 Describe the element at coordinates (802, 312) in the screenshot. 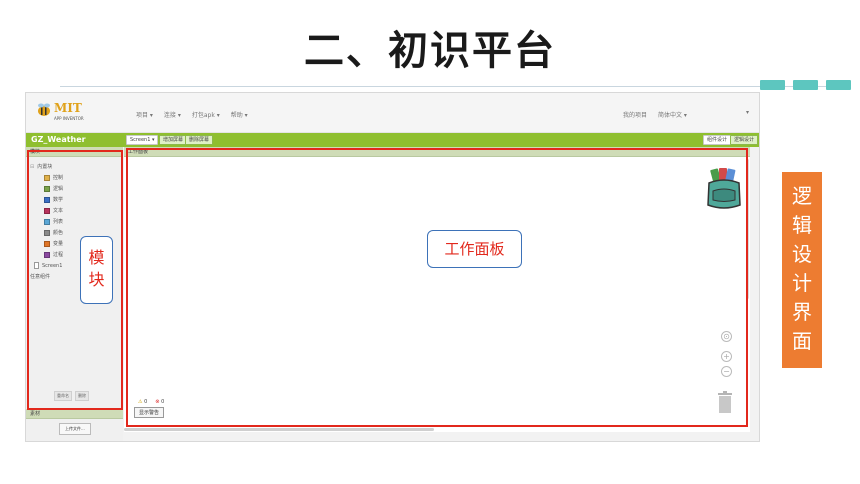

I see `side-label-char: 界` at that location.